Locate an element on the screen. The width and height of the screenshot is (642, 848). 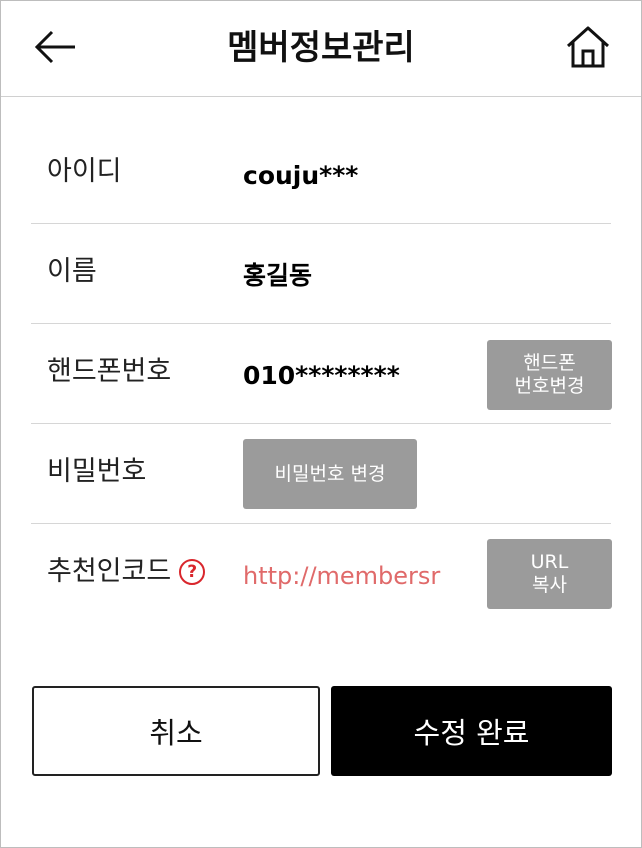
home-icon is located at coordinates (588, 49).